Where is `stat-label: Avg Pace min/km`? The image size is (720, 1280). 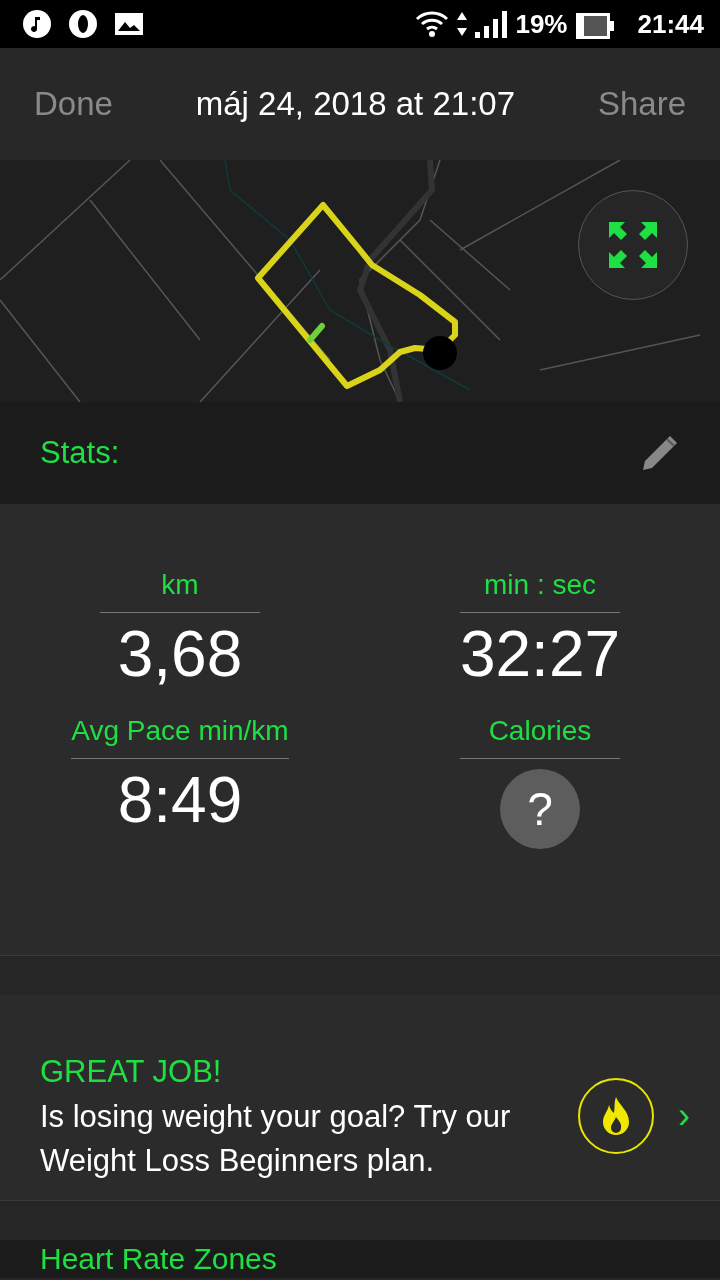 stat-label: Avg Pace min/km is located at coordinates (180, 735).